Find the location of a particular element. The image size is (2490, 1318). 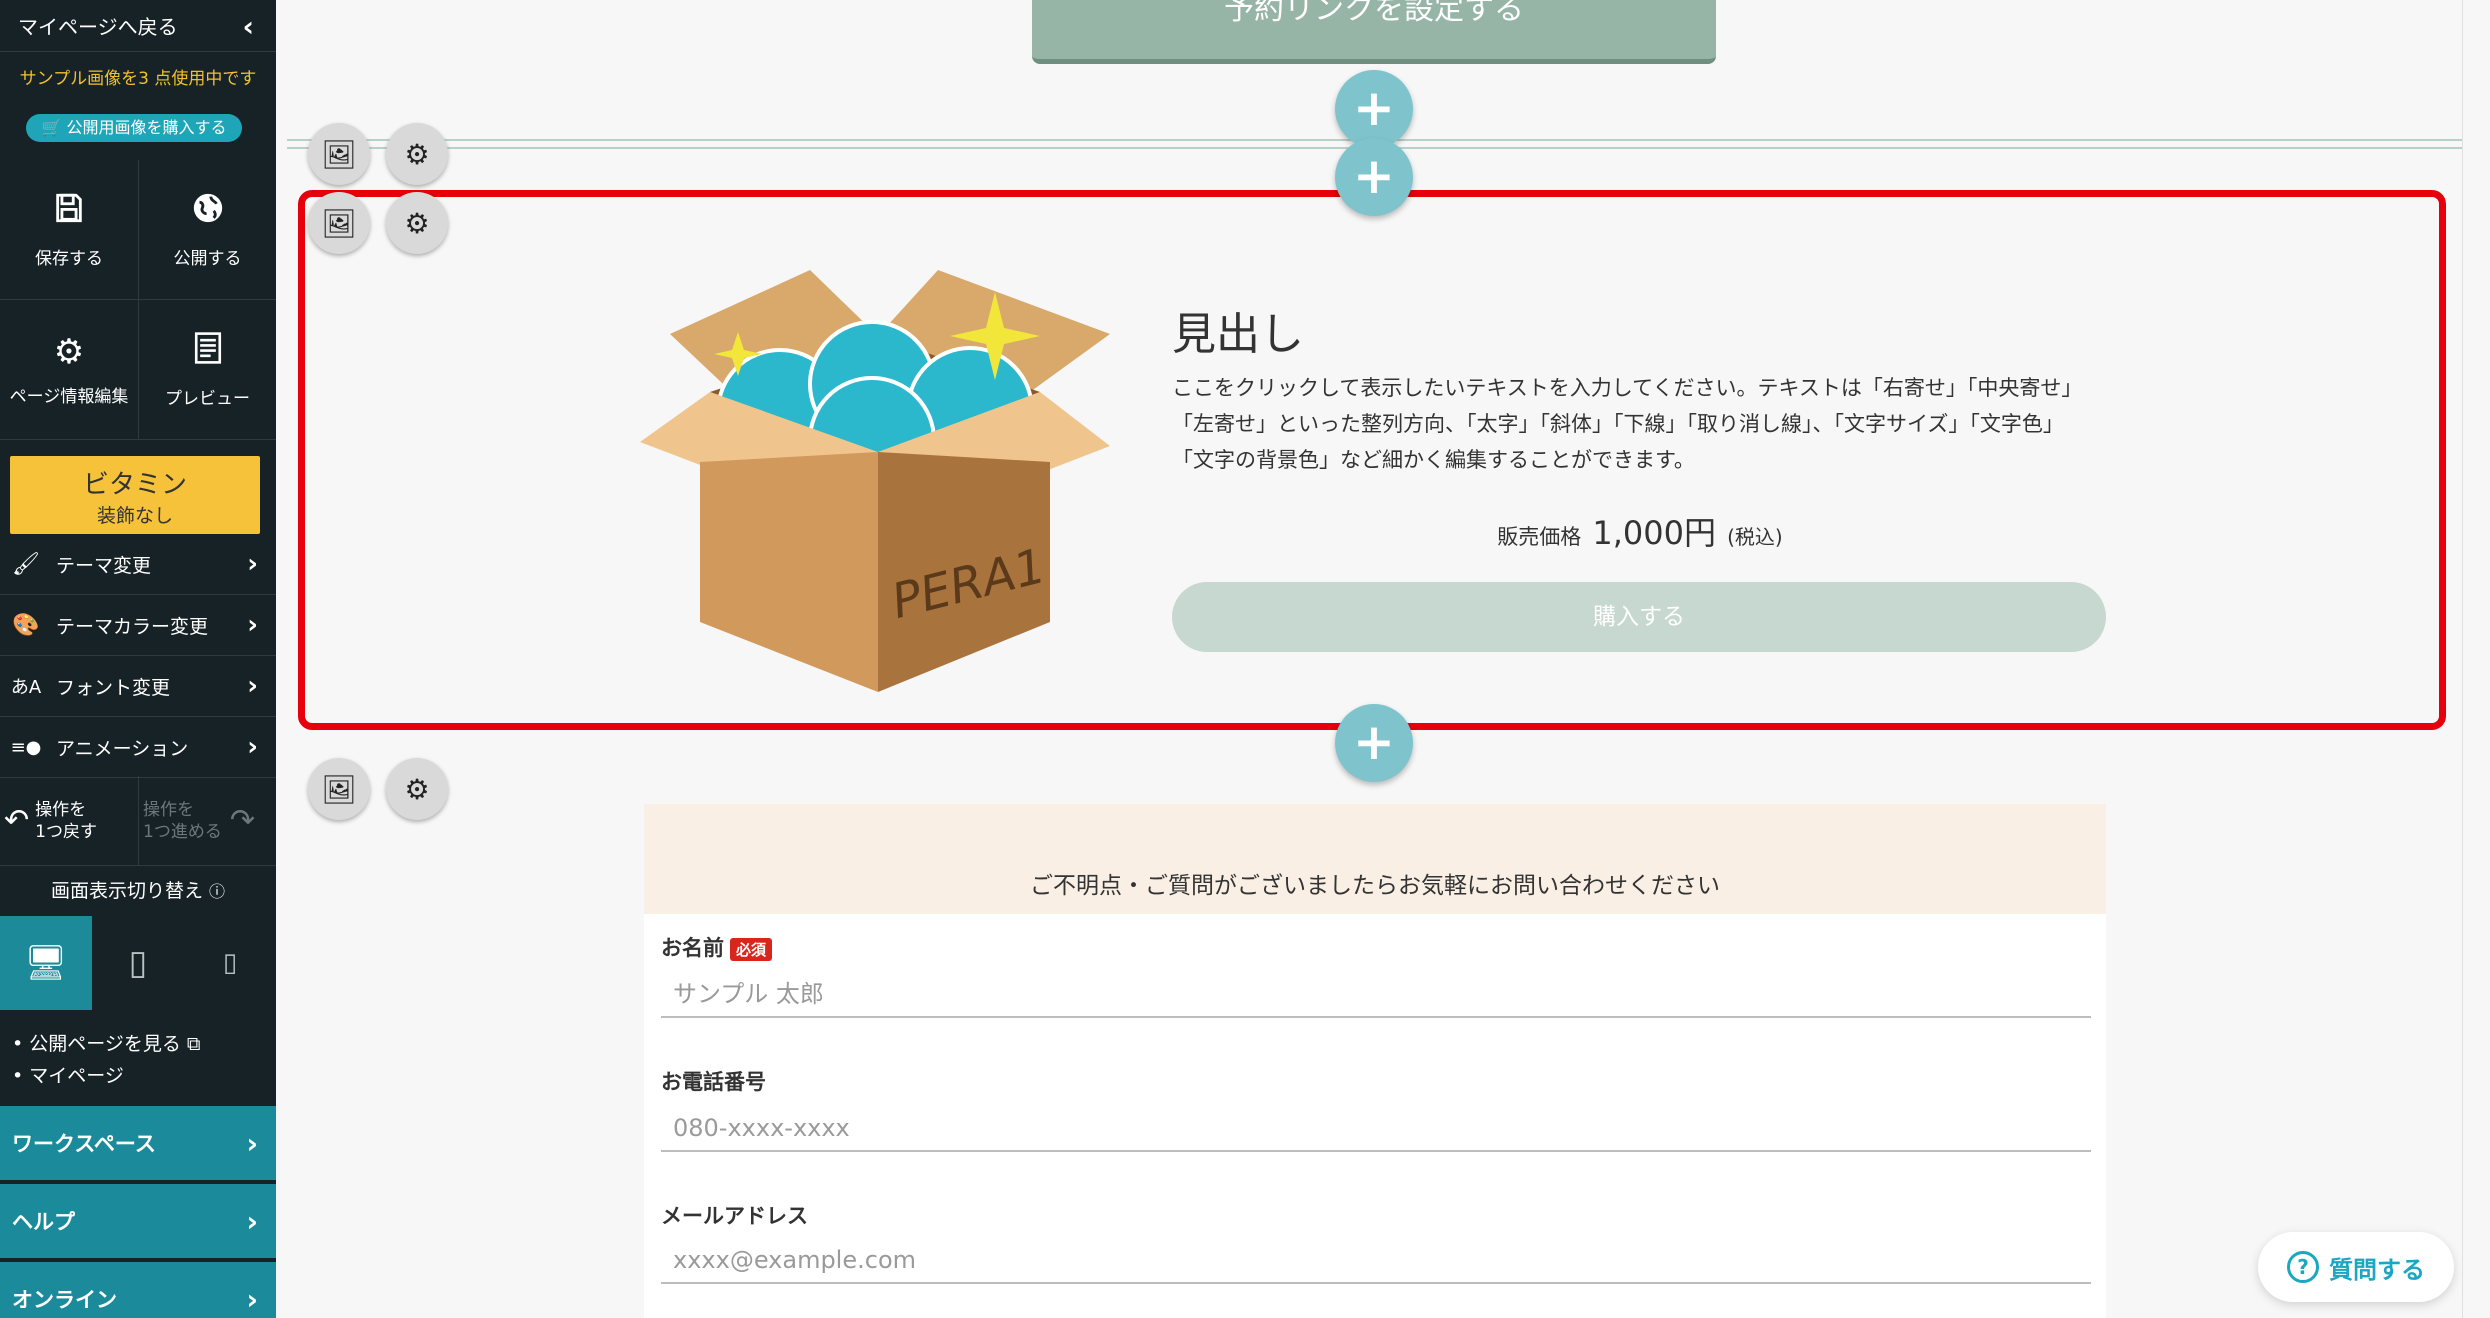

scrollbar is located at coordinates (2476, 659).